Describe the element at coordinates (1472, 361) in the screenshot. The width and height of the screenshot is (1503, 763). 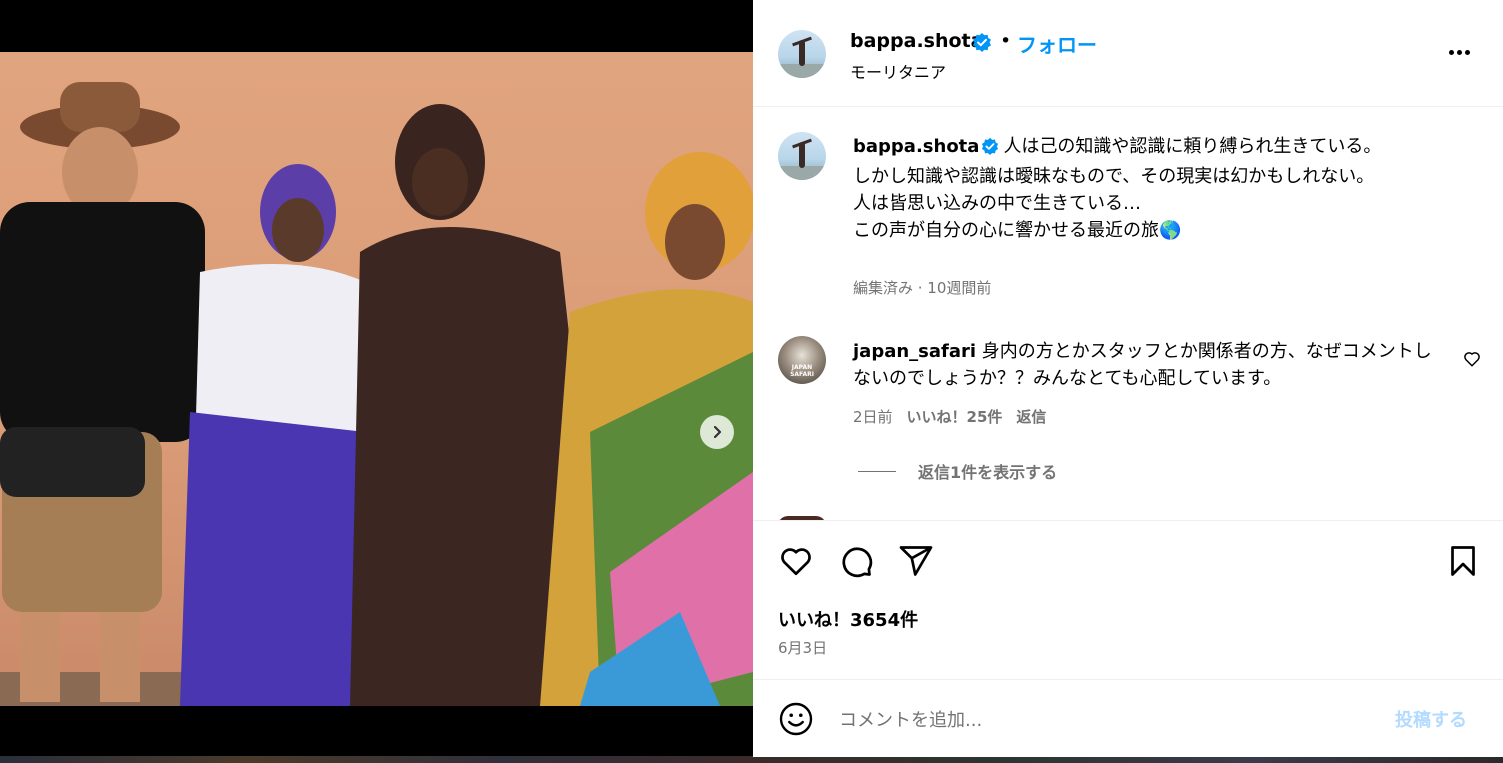
I see `comment-heart-icon` at that location.